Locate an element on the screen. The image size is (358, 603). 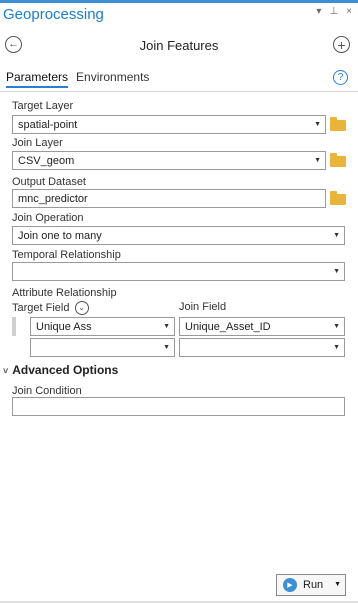
target-layer-label: Target Layer is located at coordinates (43, 106).